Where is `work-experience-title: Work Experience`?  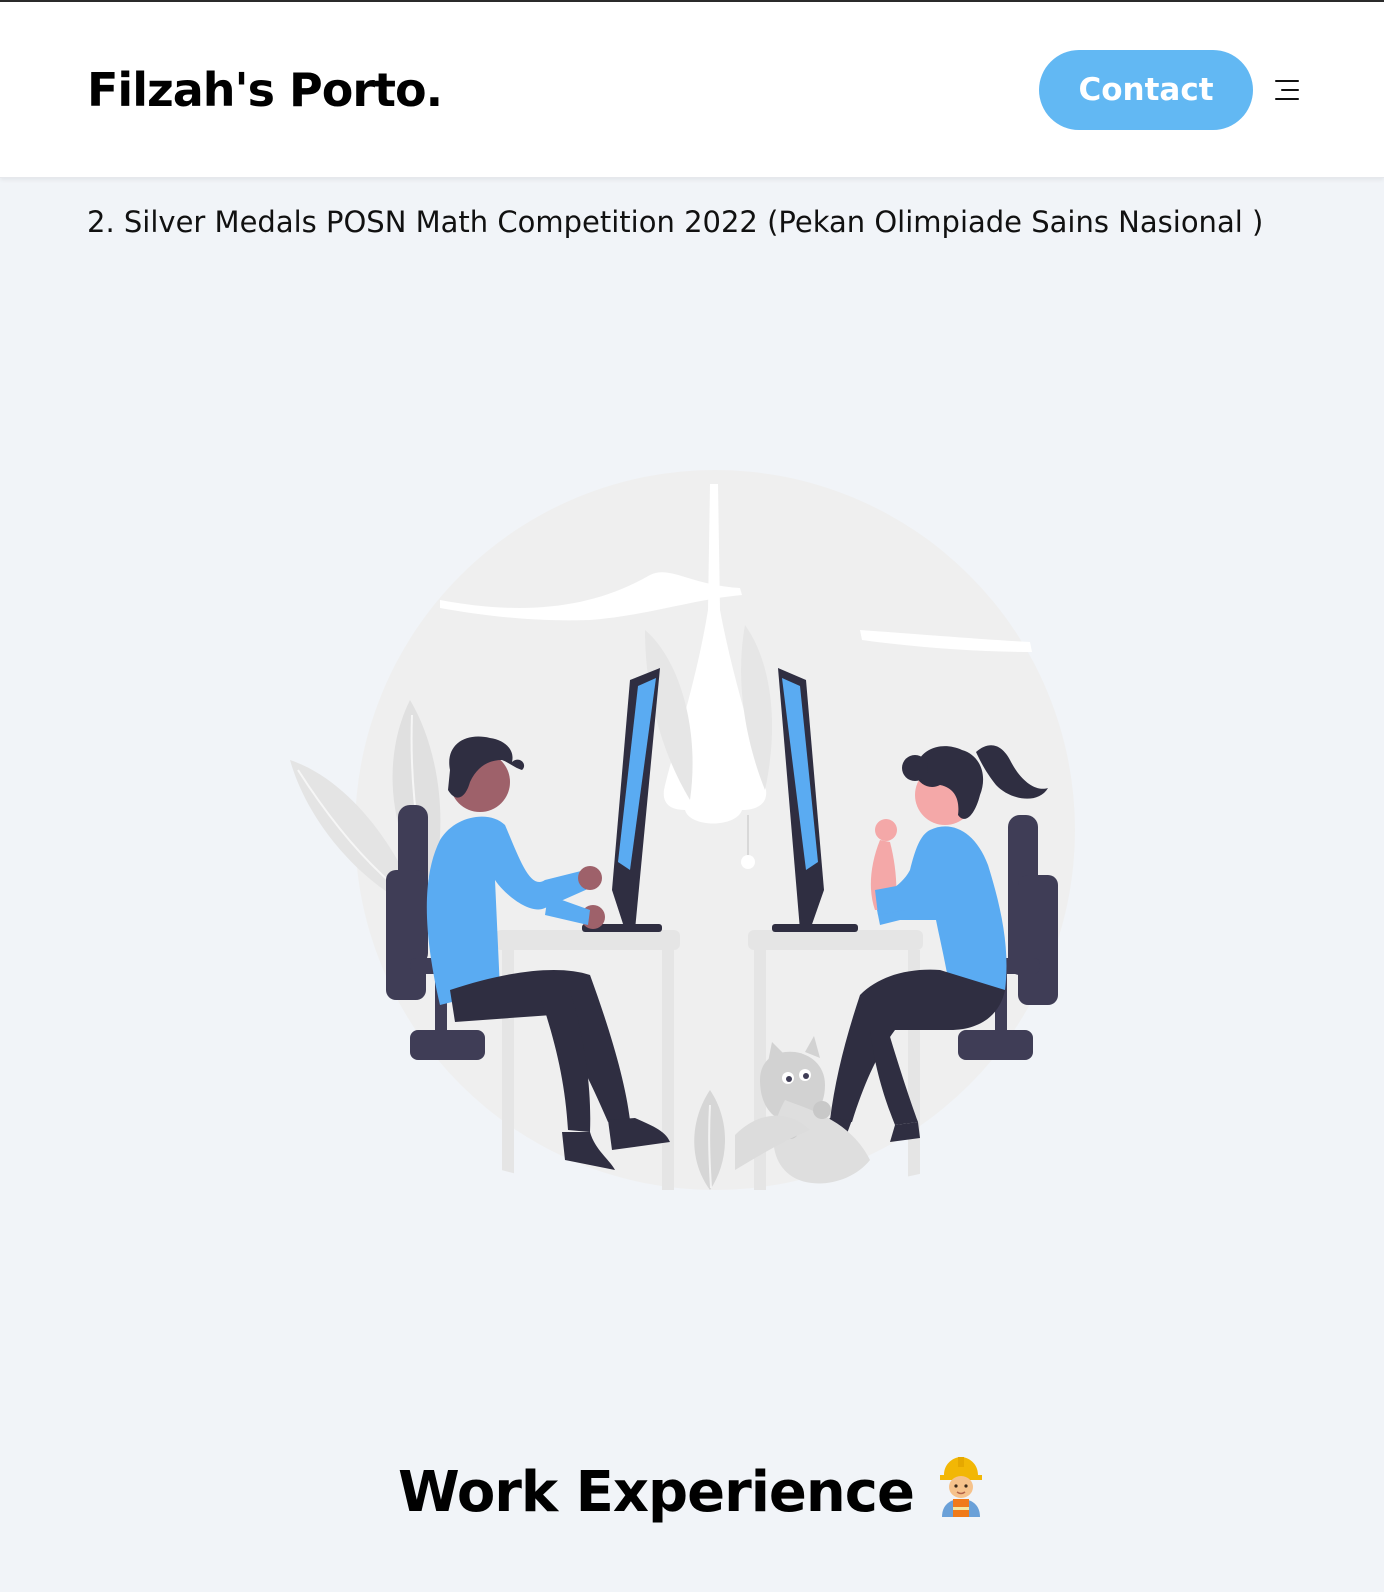
work-experience-title: Work Experience is located at coordinates (656, 1492).